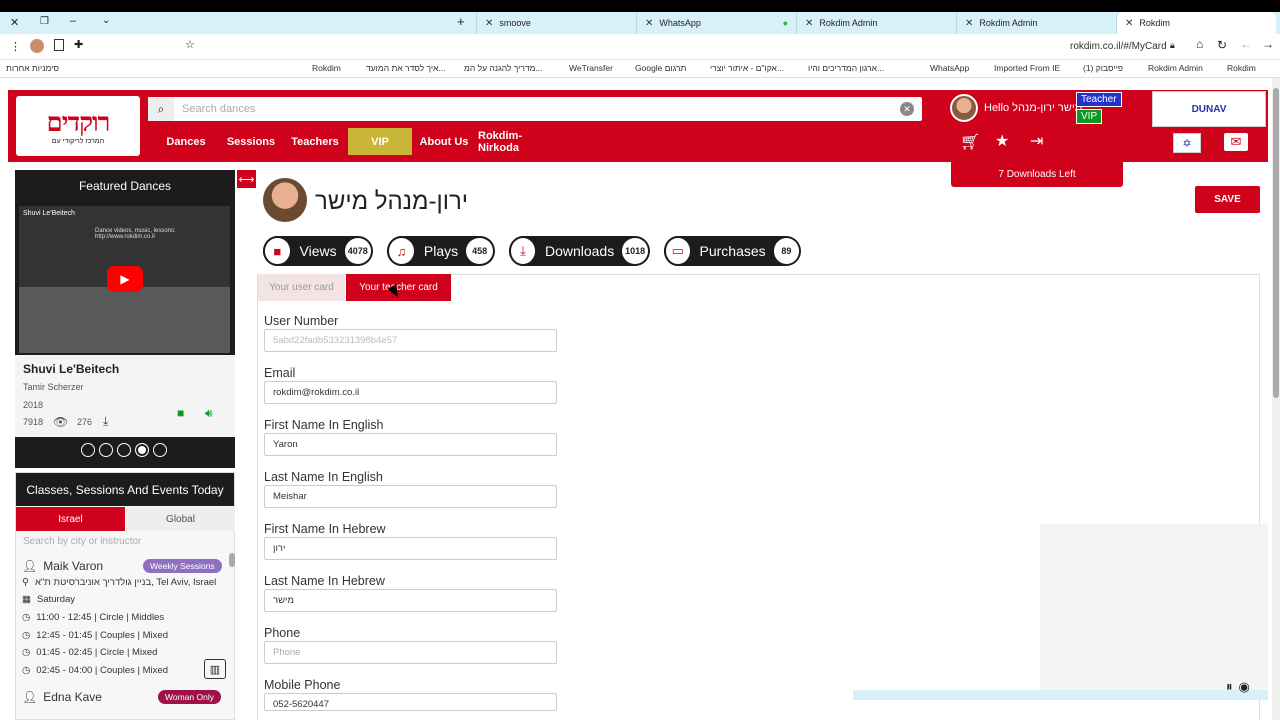 The width and height of the screenshot is (1280, 720). I want to click on bookmark-item: WeTransfer, so click(591, 68).